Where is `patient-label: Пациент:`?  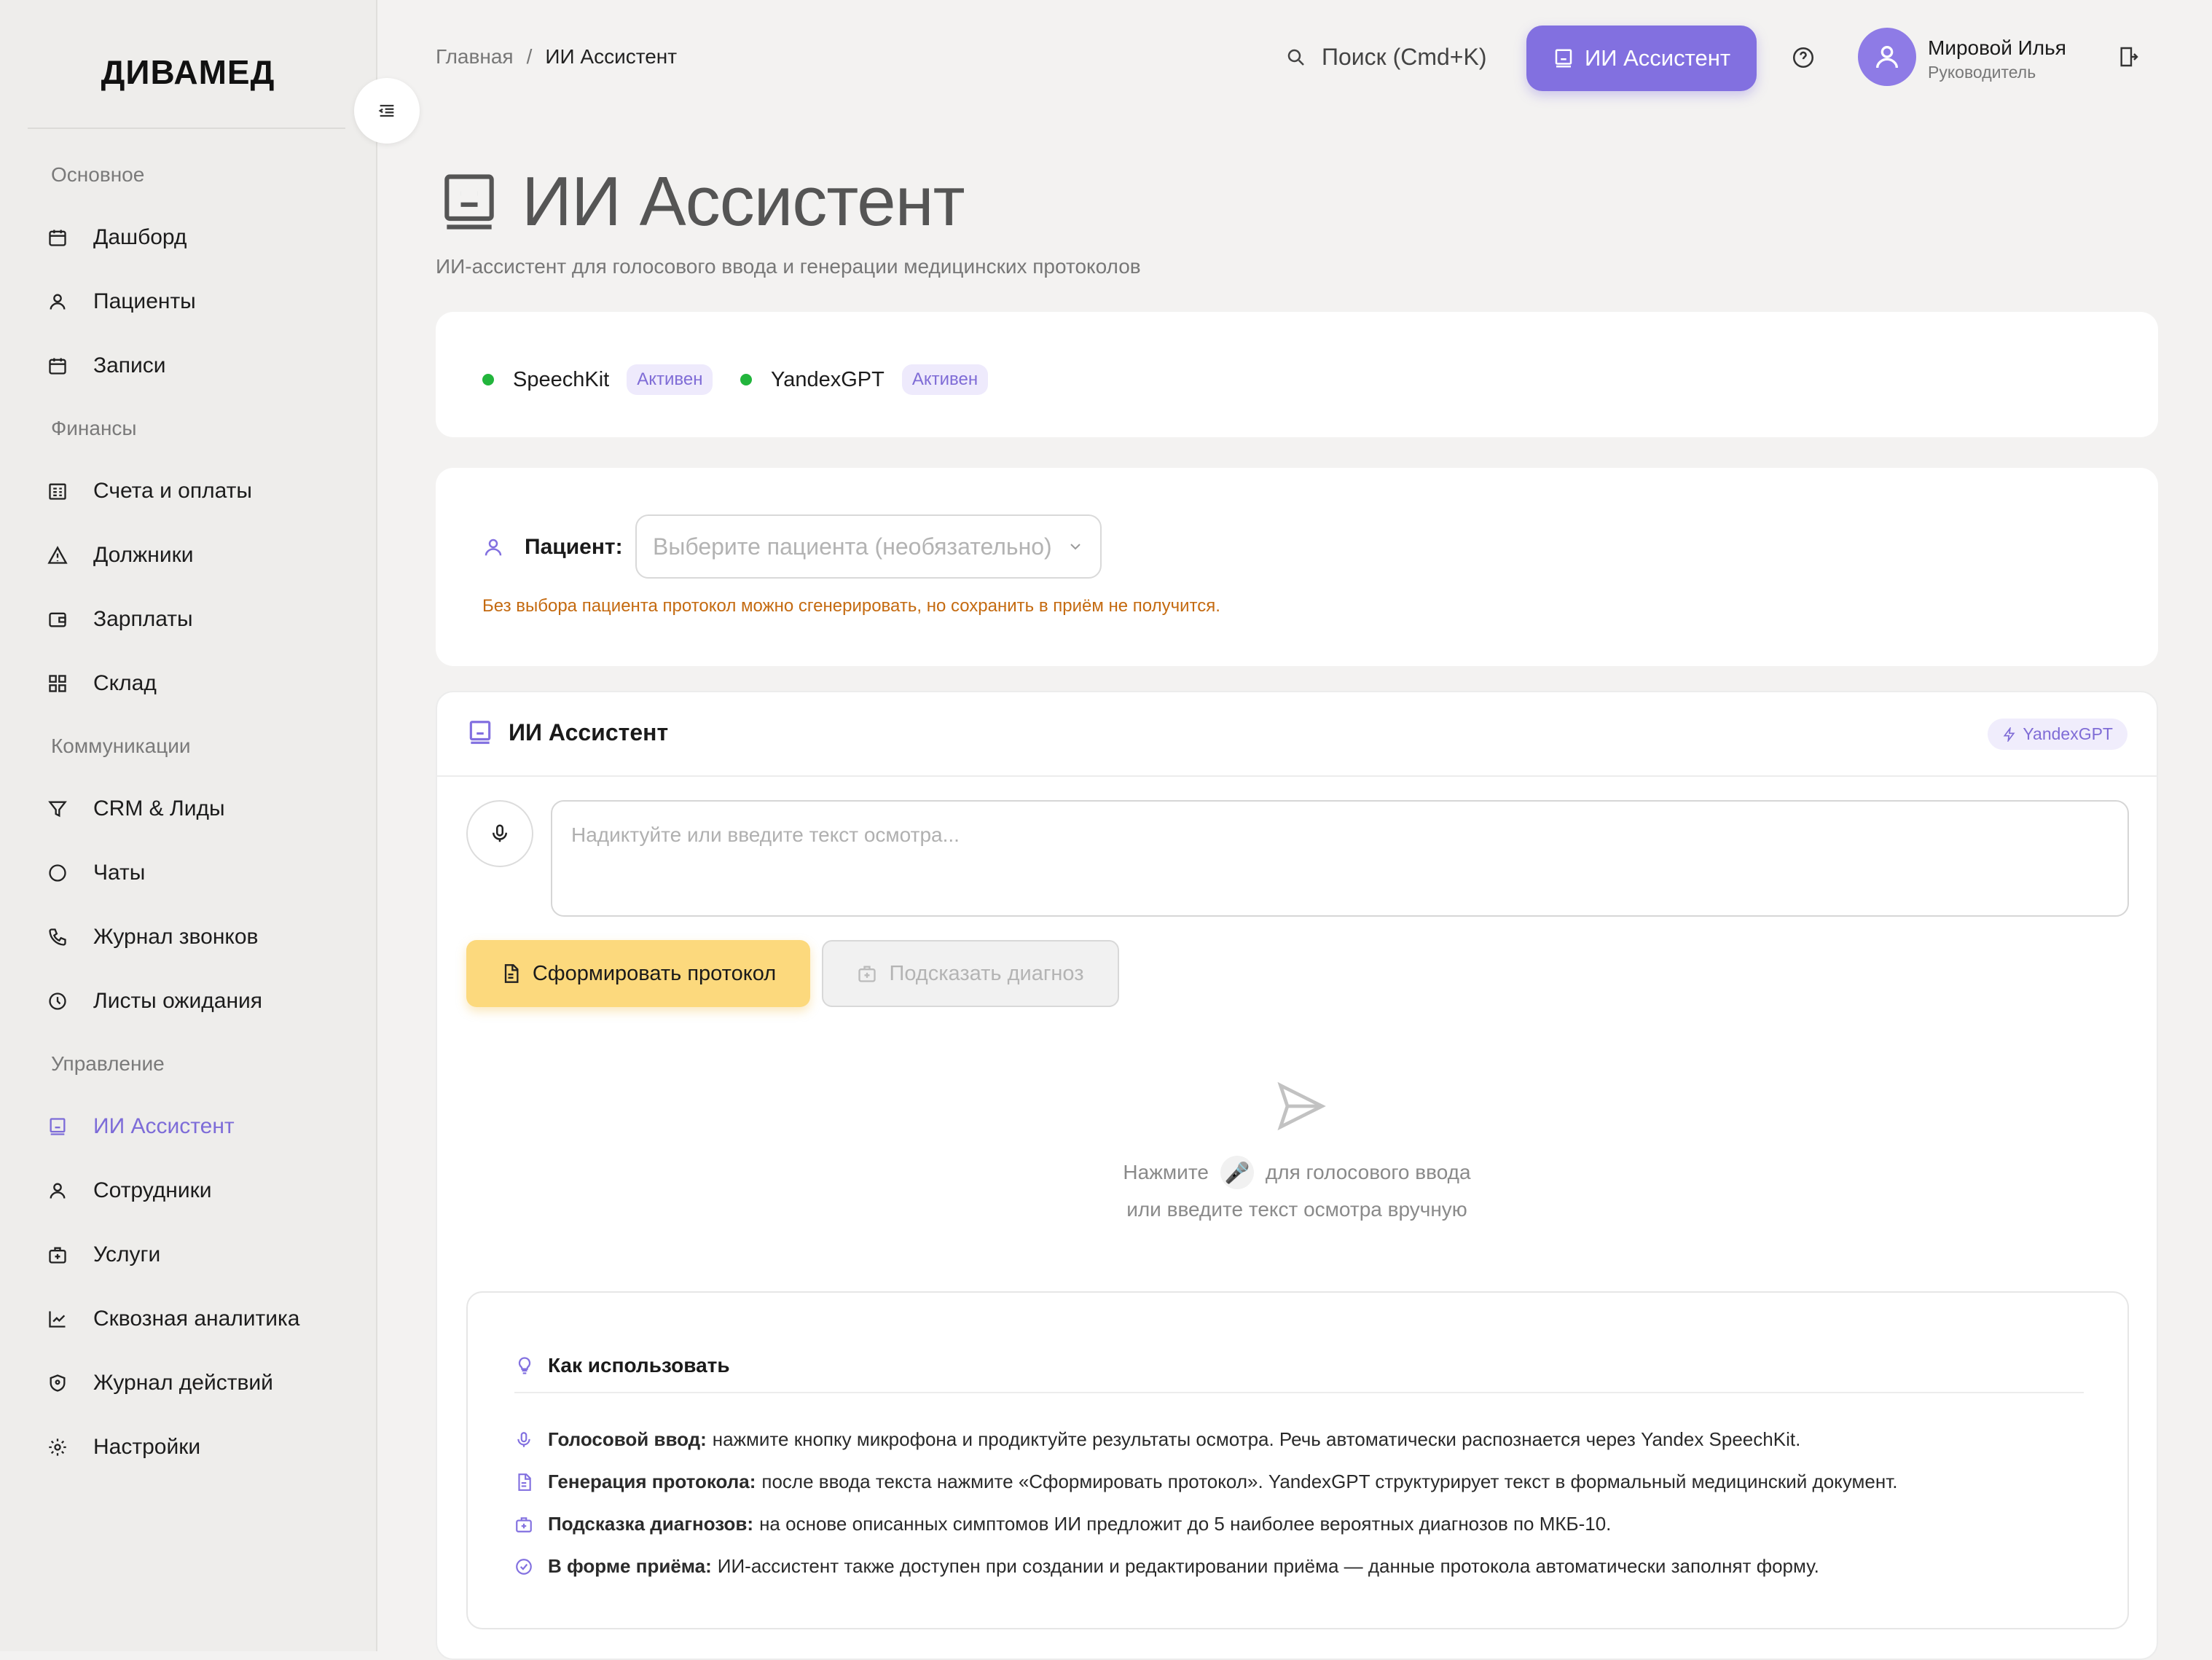
patient-label: Пациент: is located at coordinates (552, 547).